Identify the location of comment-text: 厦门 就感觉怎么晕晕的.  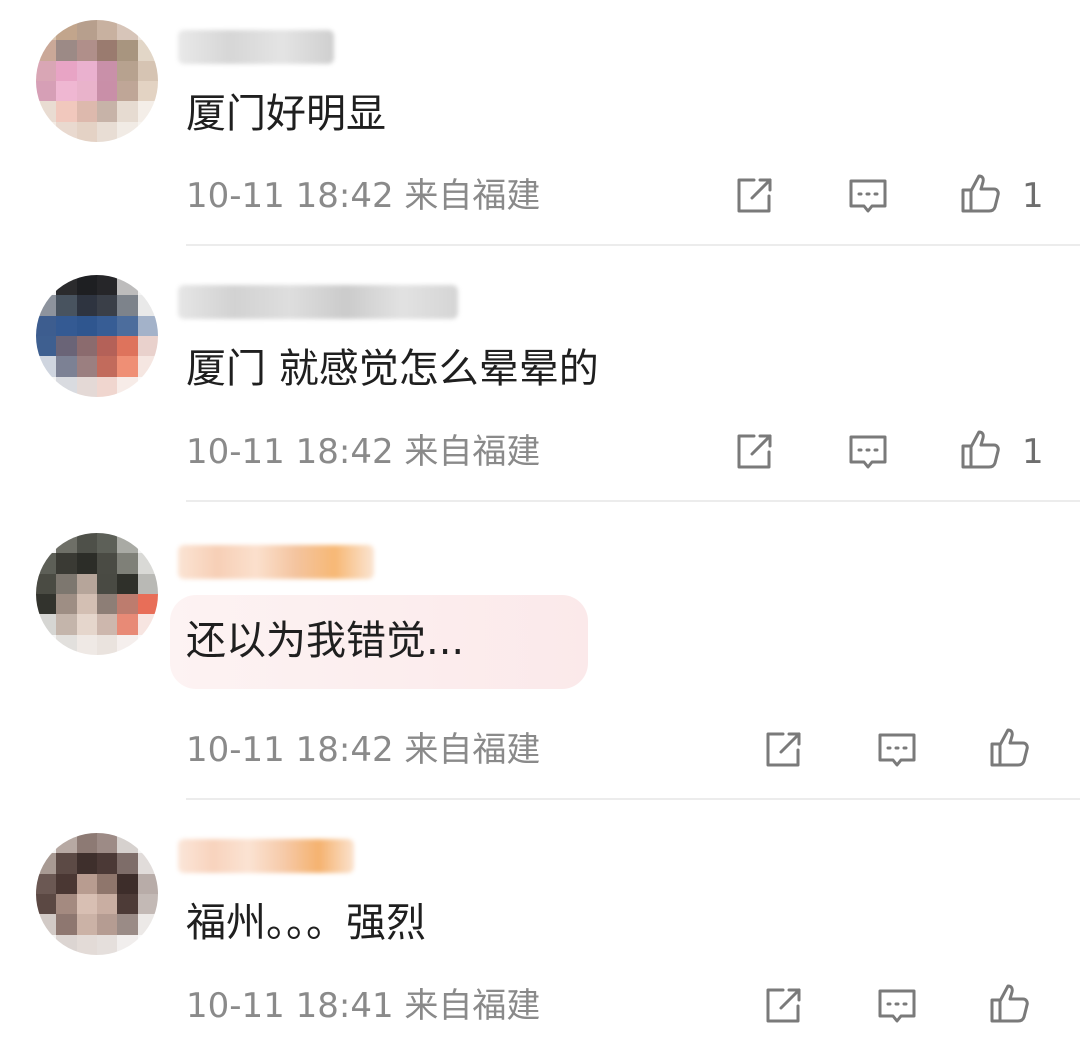
(392, 369).